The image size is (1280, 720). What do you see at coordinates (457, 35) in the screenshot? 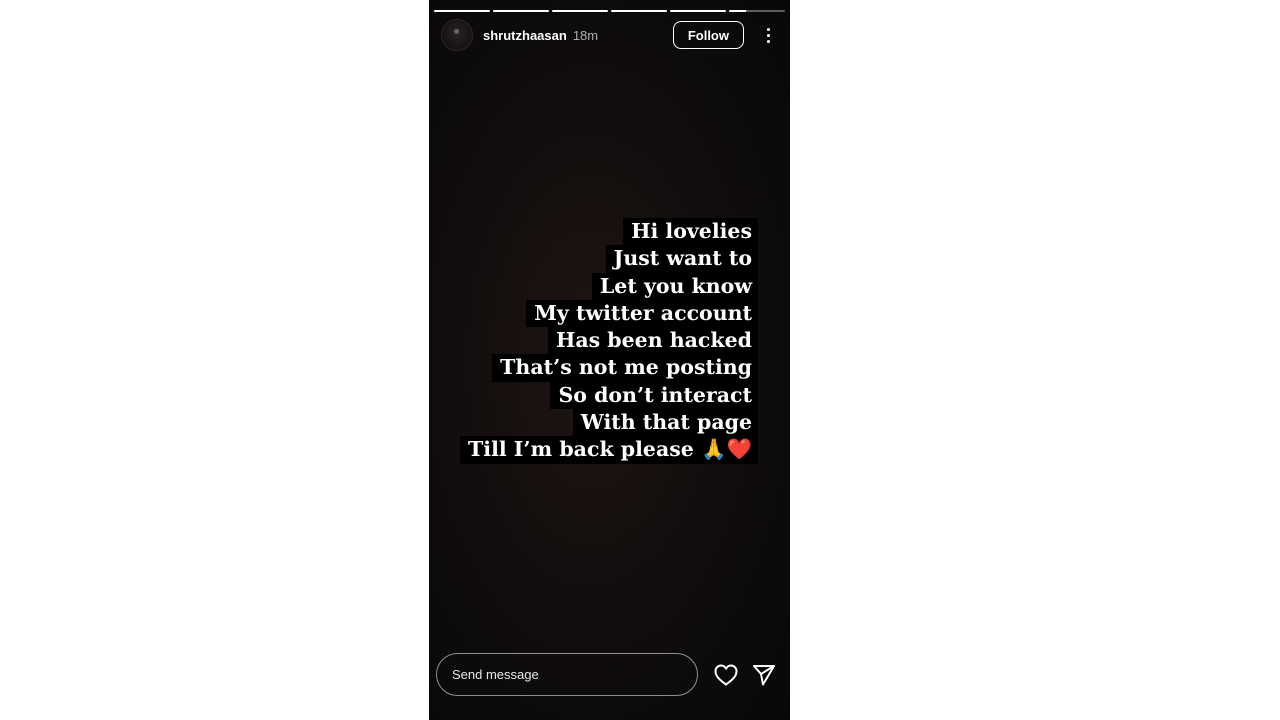
I see `avatar` at bounding box center [457, 35].